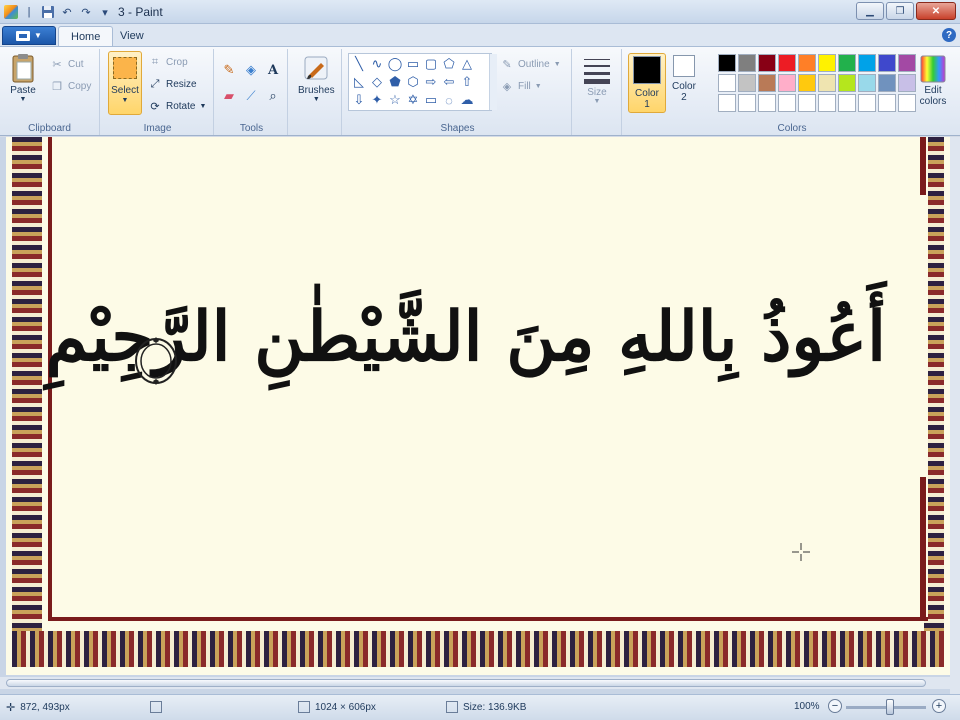 Image resolution: width=960 pixels, height=720 pixels. Describe the element at coordinates (597, 80) in the screenshot. I see `size-button: Size ▼` at that location.